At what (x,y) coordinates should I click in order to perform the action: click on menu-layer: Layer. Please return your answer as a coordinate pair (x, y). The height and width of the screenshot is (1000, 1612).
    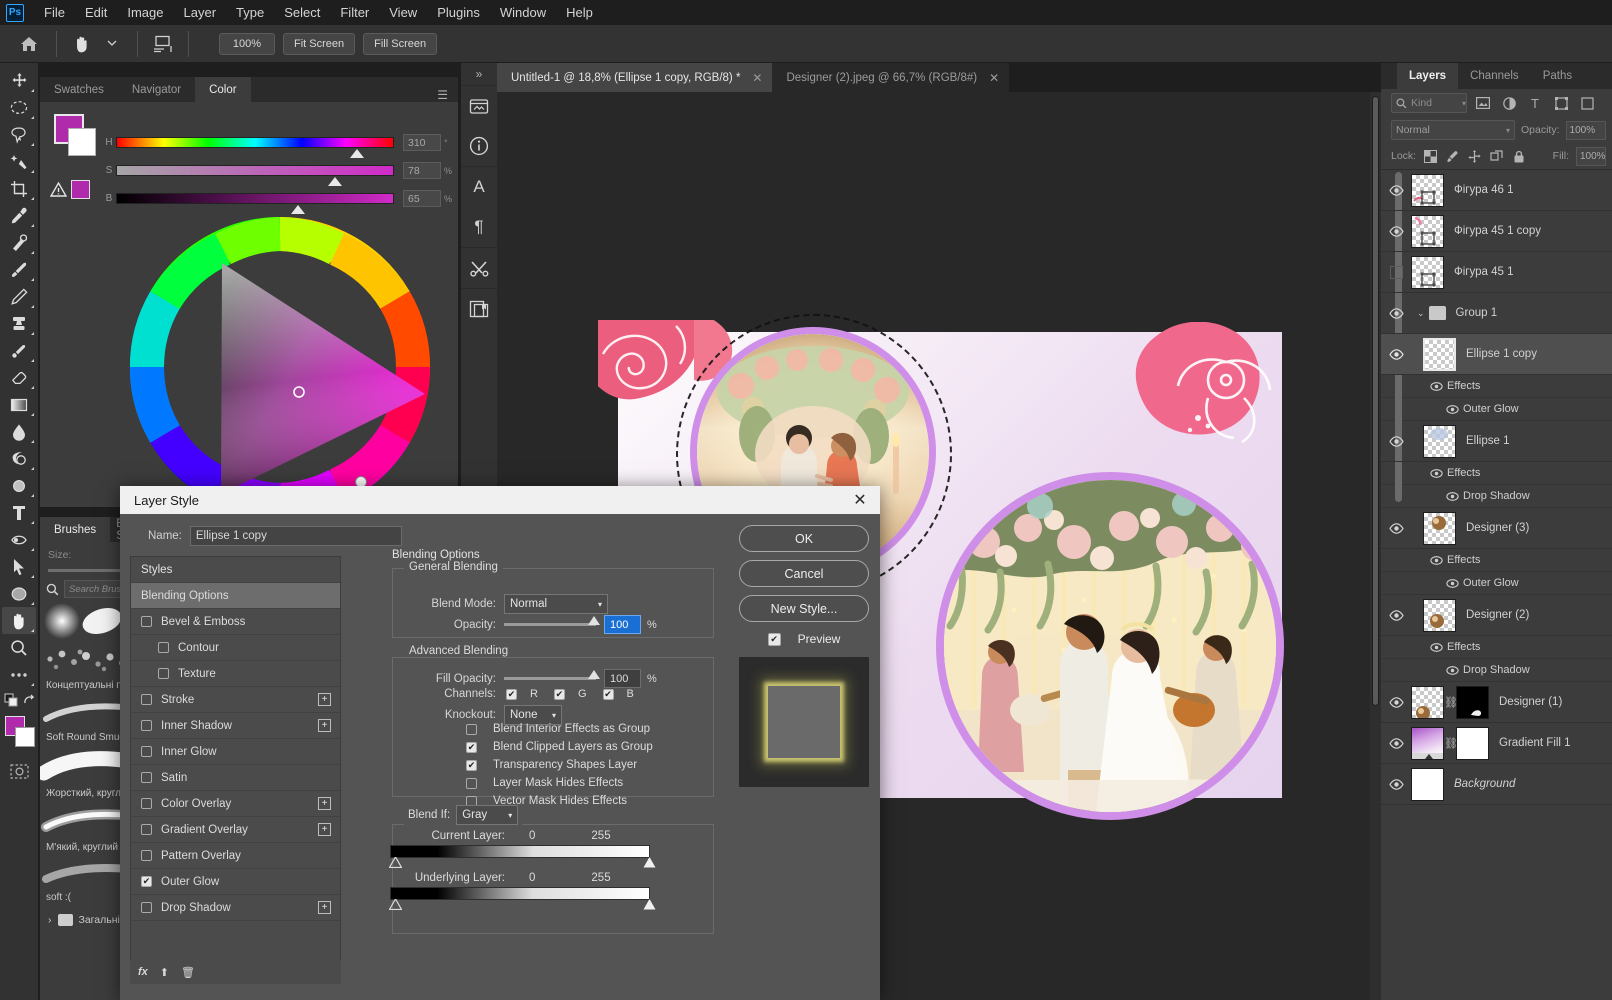
    Looking at the image, I should click on (200, 12).